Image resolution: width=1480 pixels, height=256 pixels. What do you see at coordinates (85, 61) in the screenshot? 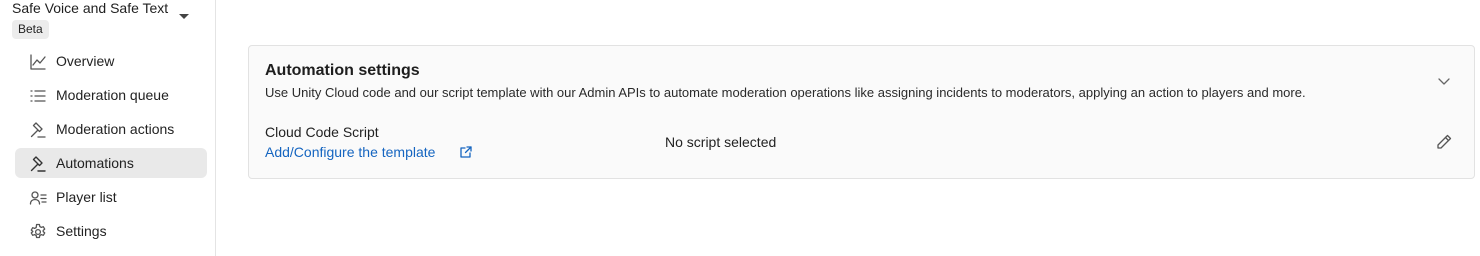
I see `sidebar-item-label: Overview` at bounding box center [85, 61].